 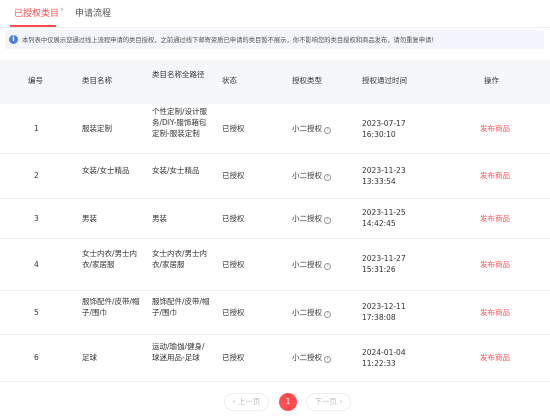 I want to click on current-page-button: 1, so click(x=288, y=402).